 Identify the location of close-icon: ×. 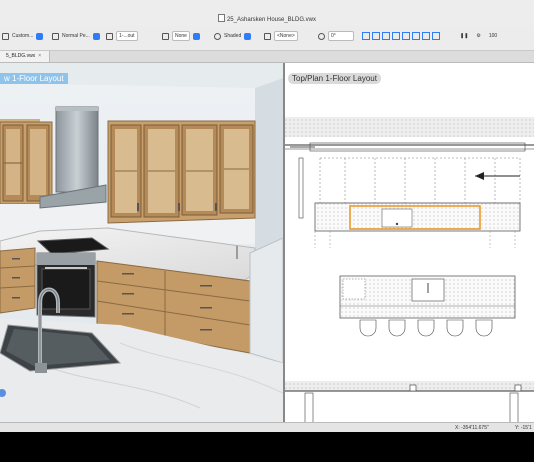
(39, 56).